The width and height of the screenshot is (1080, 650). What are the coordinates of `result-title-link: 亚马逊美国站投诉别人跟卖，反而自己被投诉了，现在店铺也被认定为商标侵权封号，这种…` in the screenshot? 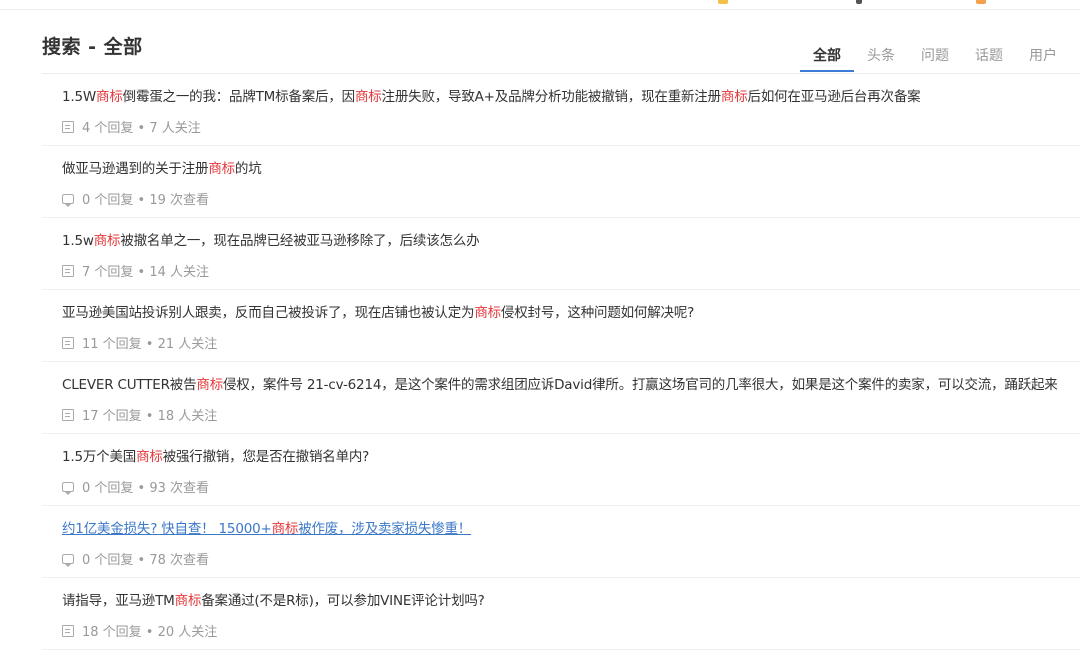 It's located at (378, 311).